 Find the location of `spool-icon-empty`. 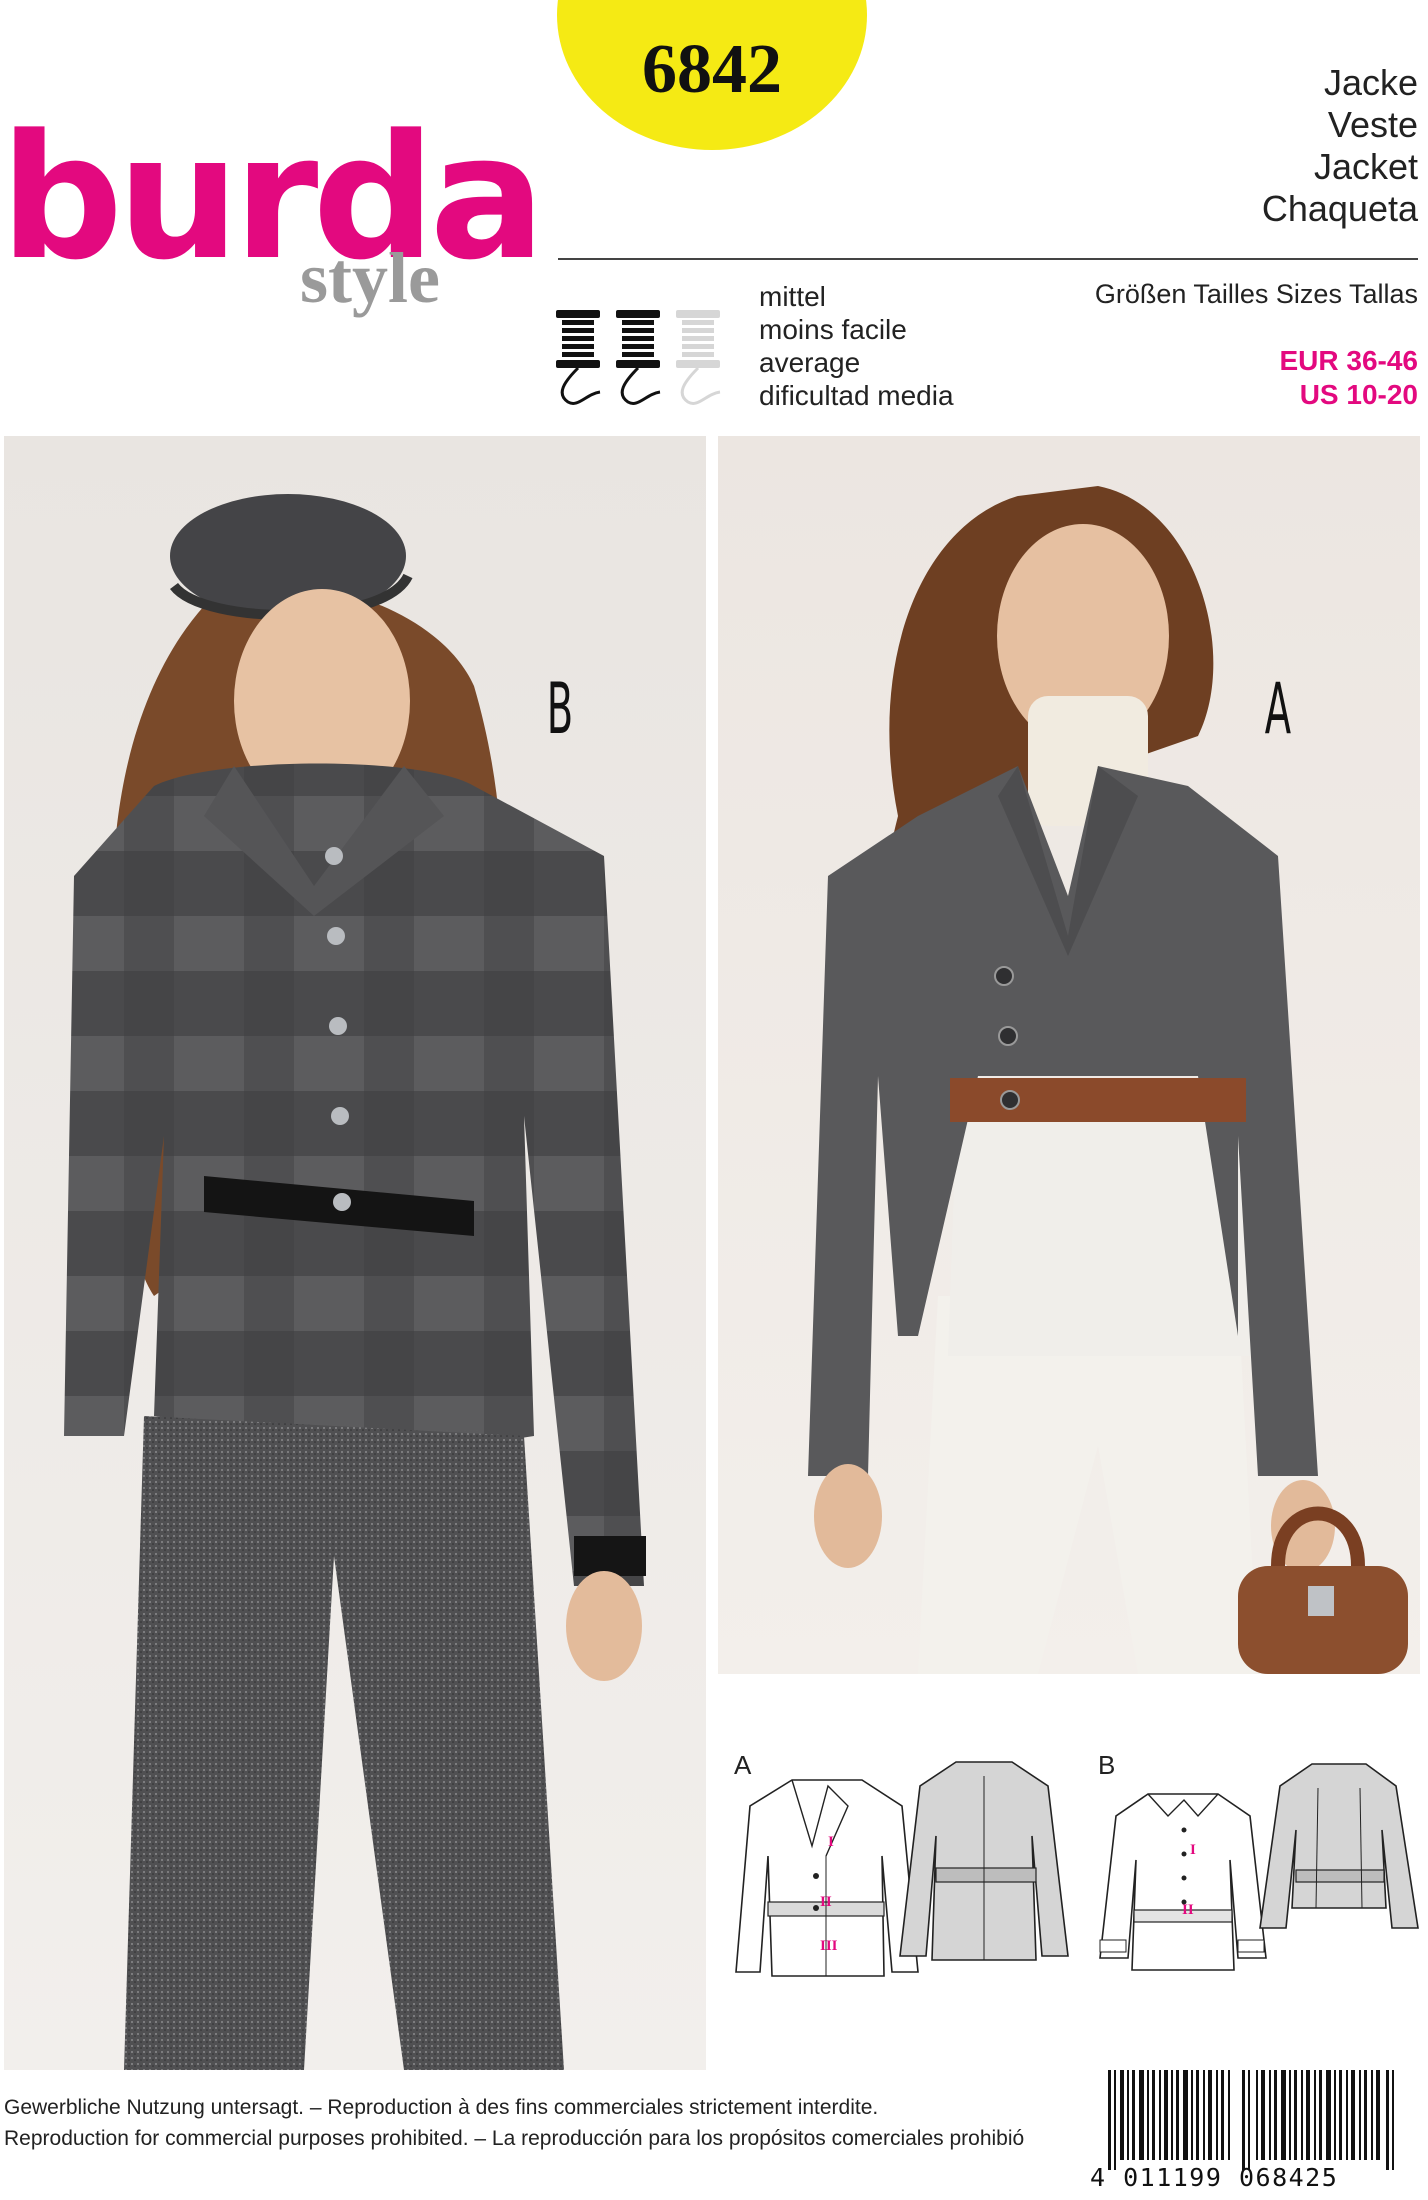

spool-icon-empty is located at coordinates (698, 357).